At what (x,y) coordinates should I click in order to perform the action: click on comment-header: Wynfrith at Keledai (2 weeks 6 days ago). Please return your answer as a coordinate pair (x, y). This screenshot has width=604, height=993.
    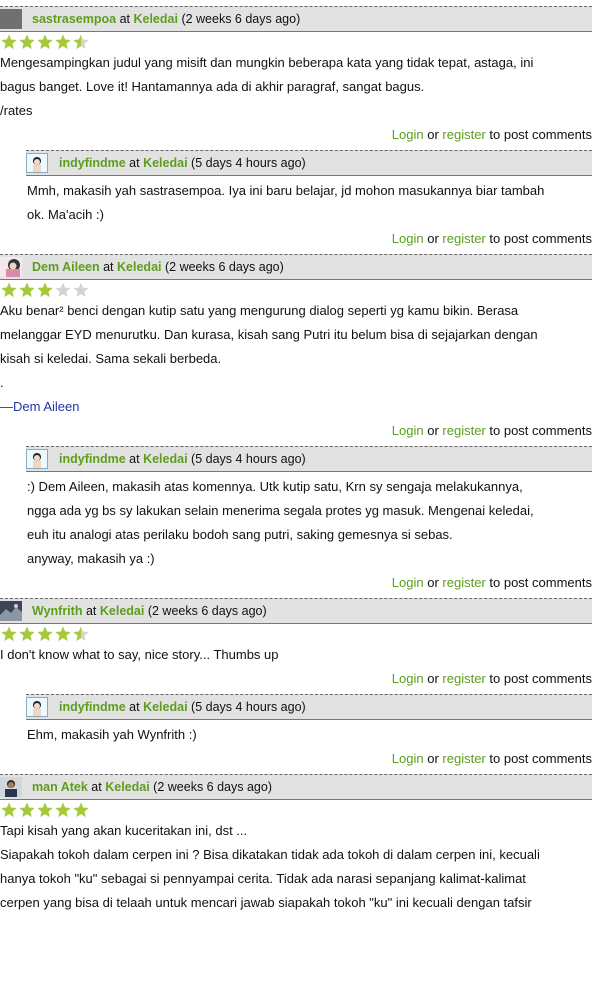
    Looking at the image, I should click on (296, 611).